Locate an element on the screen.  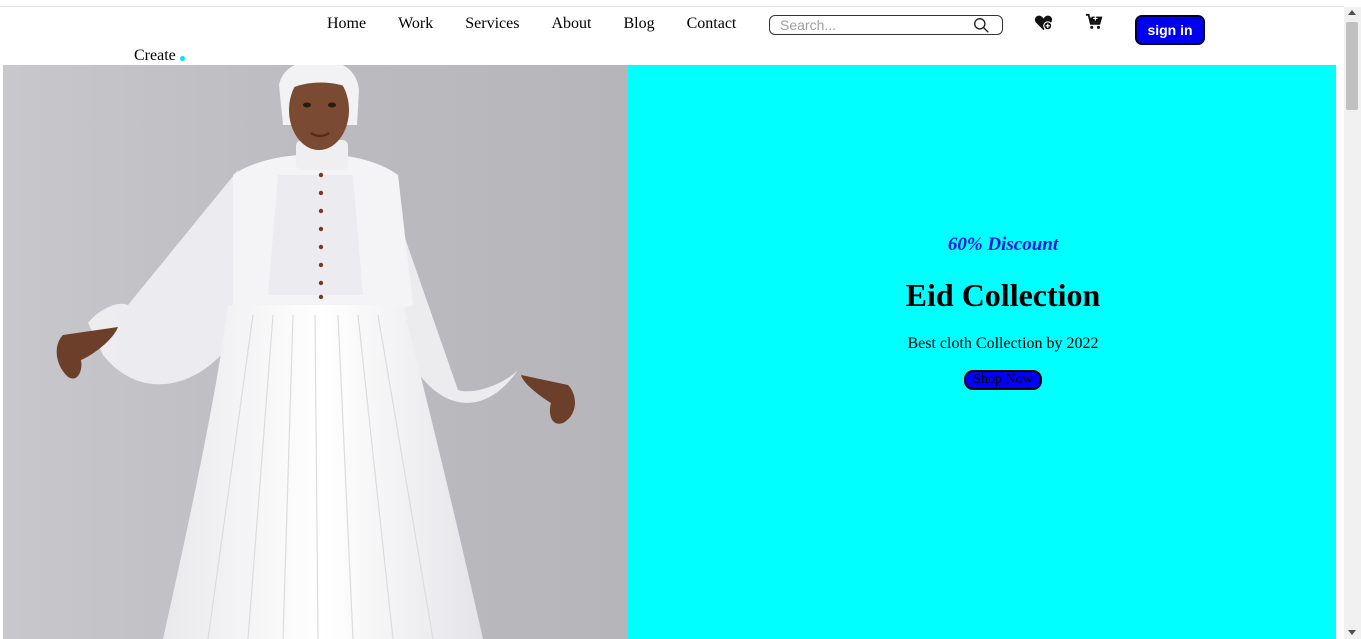
nav-link-work: Work is located at coordinates (415, 24).